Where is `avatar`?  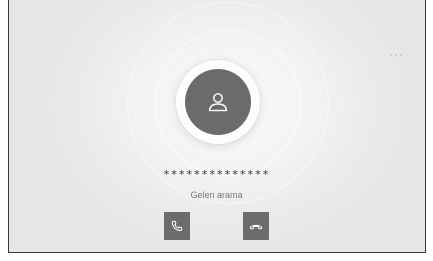
avatar is located at coordinates (218, 102).